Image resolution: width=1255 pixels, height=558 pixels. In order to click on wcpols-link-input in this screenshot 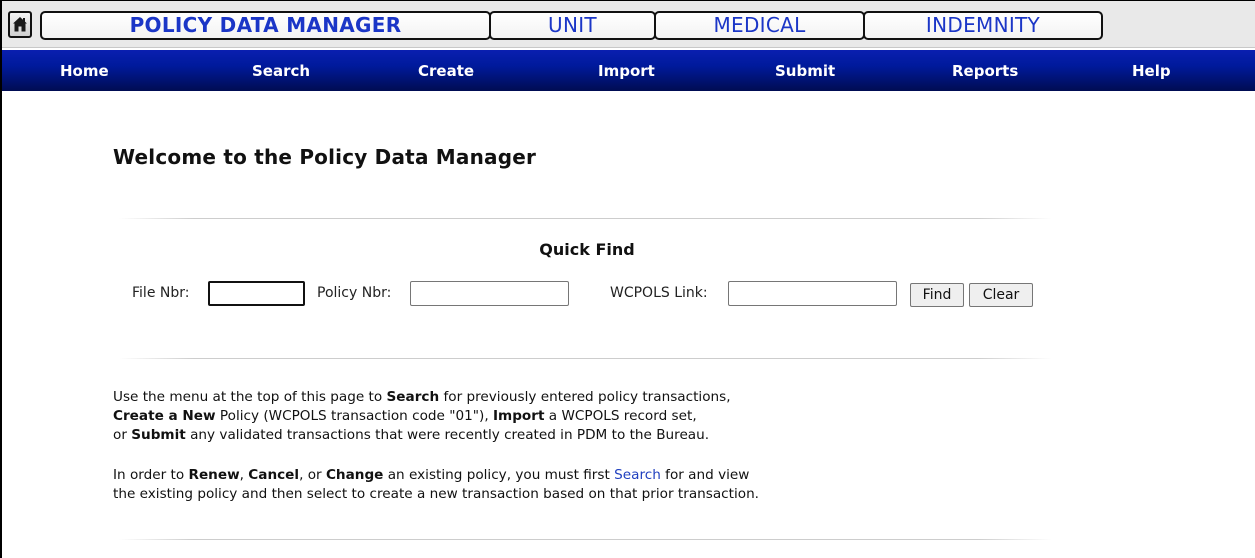, I will do `click(812, 293)`.